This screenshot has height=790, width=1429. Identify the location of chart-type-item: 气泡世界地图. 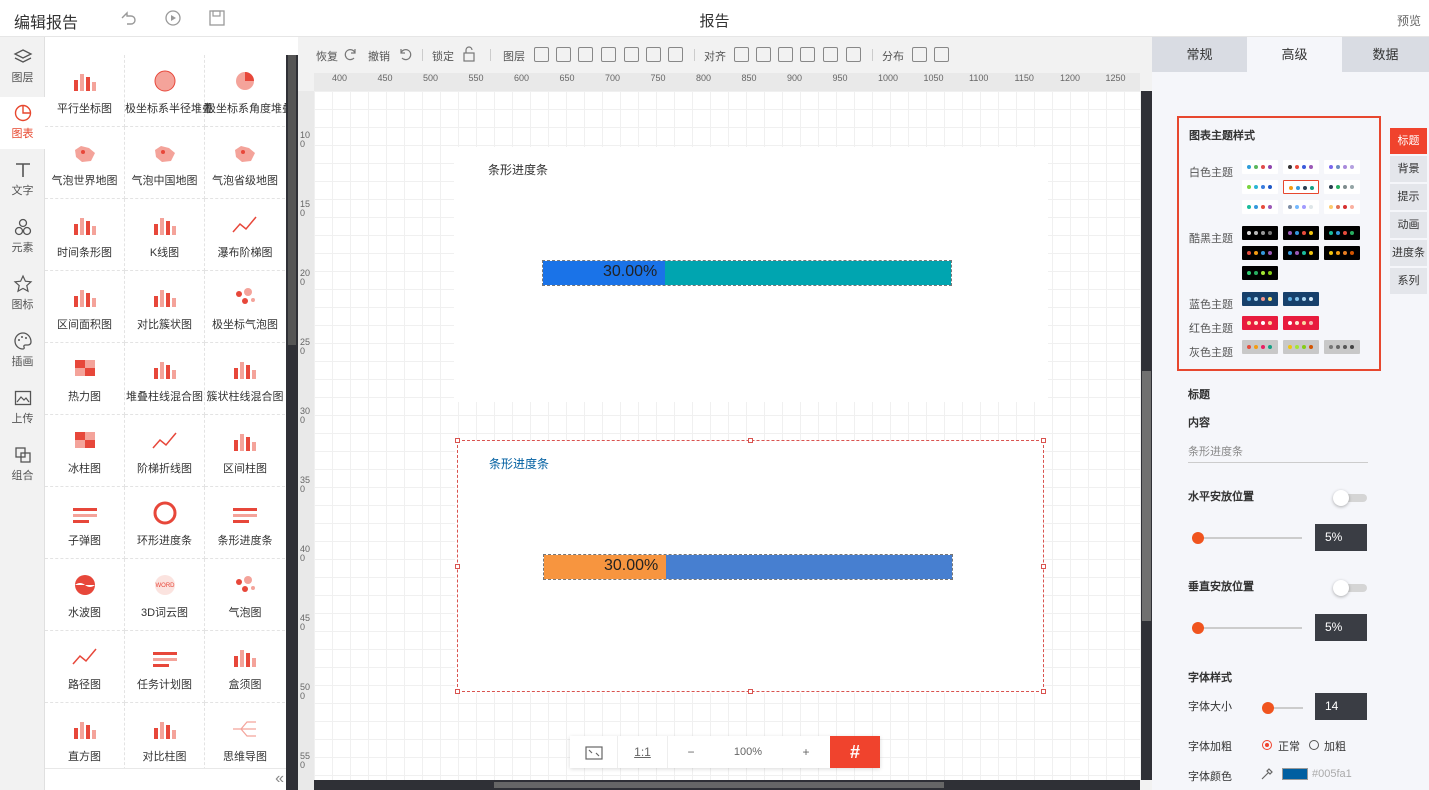
(85, 163).